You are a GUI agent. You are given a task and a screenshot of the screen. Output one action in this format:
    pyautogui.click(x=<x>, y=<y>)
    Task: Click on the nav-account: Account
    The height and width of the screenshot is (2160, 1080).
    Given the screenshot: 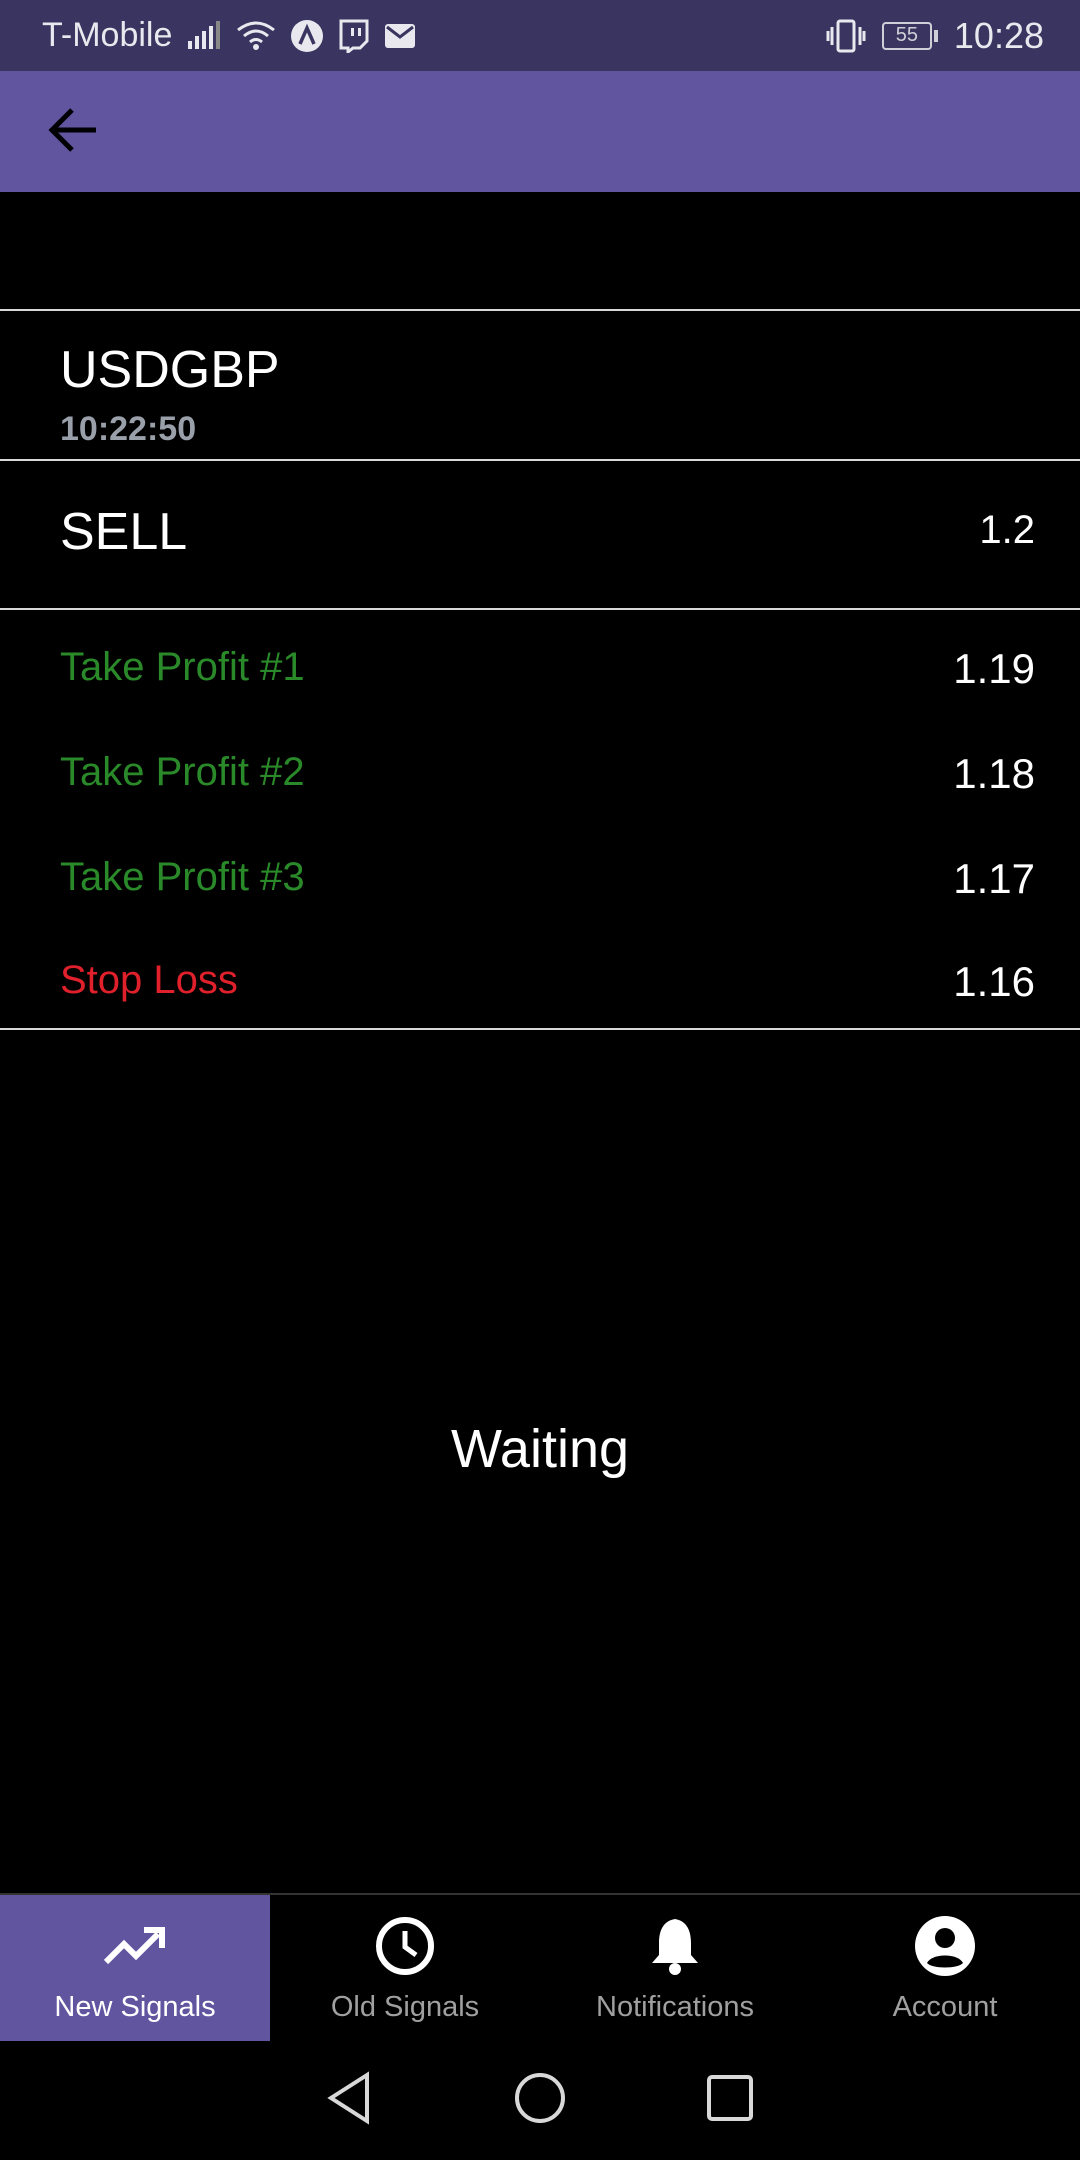 What is the action you would take?
    pyautogui.click(x=945, y=1968)
    